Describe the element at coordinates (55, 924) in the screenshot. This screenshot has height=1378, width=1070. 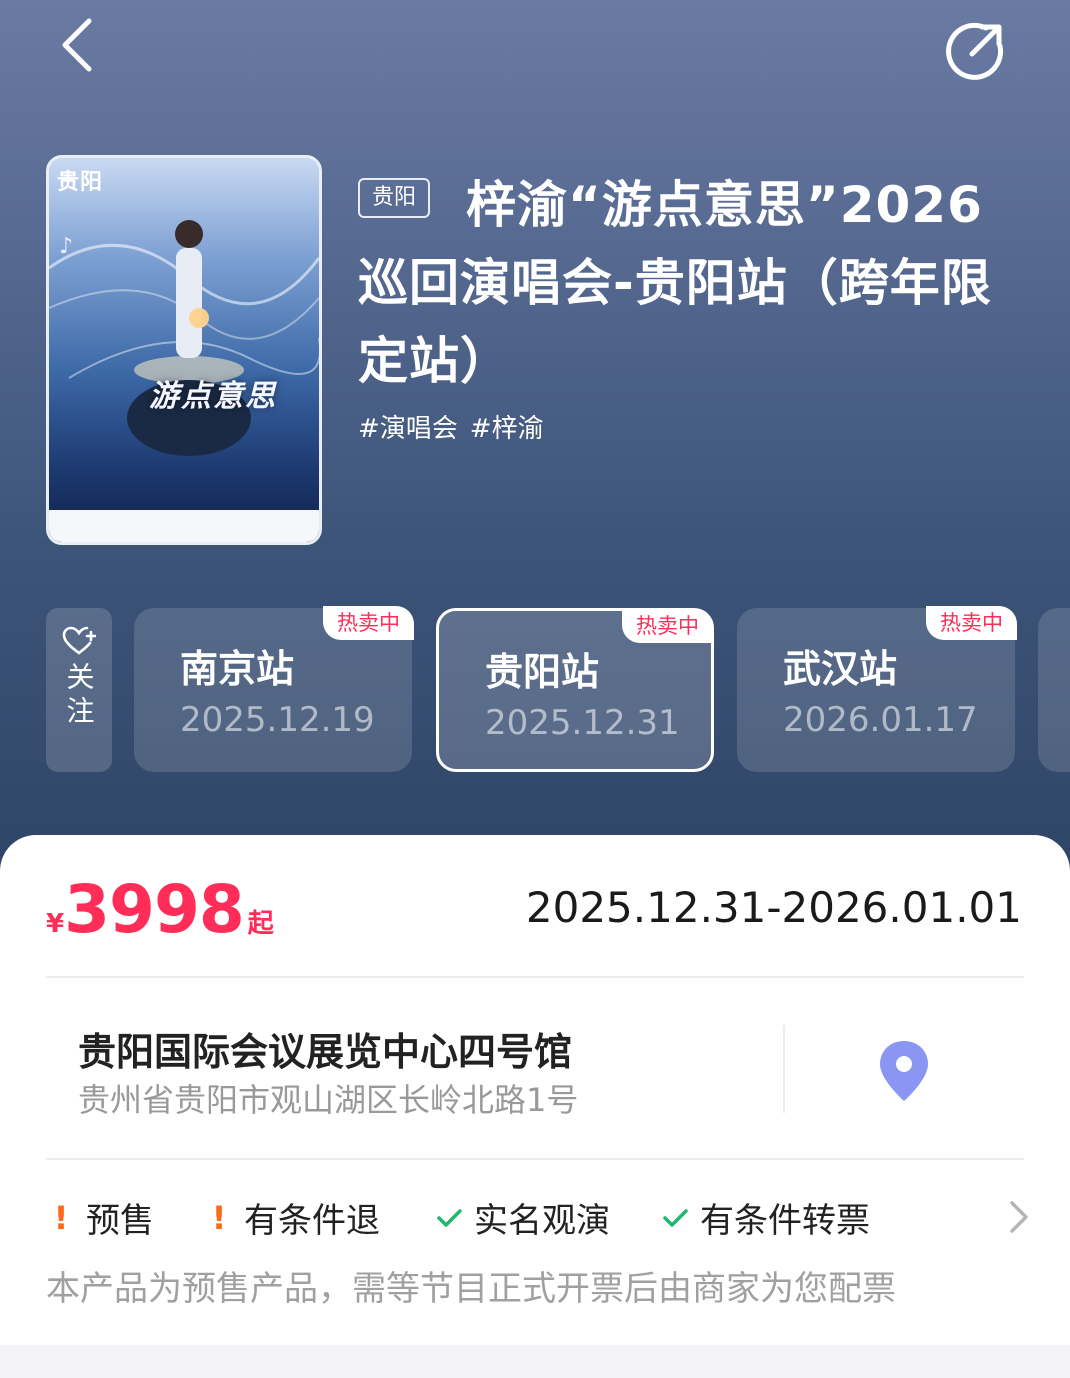
I see `price-currency: ¥` at that location.